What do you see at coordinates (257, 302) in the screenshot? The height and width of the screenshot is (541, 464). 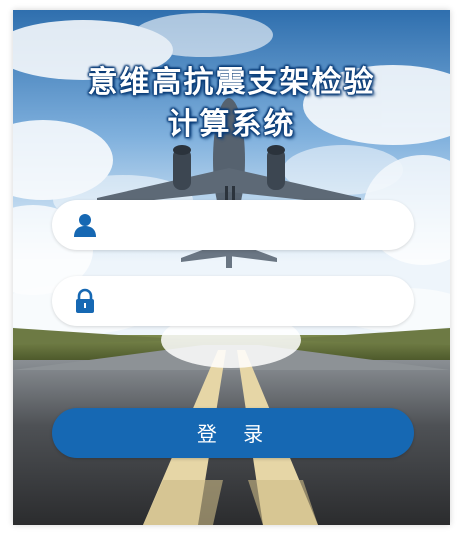 I see `password-input` at bounding box center [257, 302].